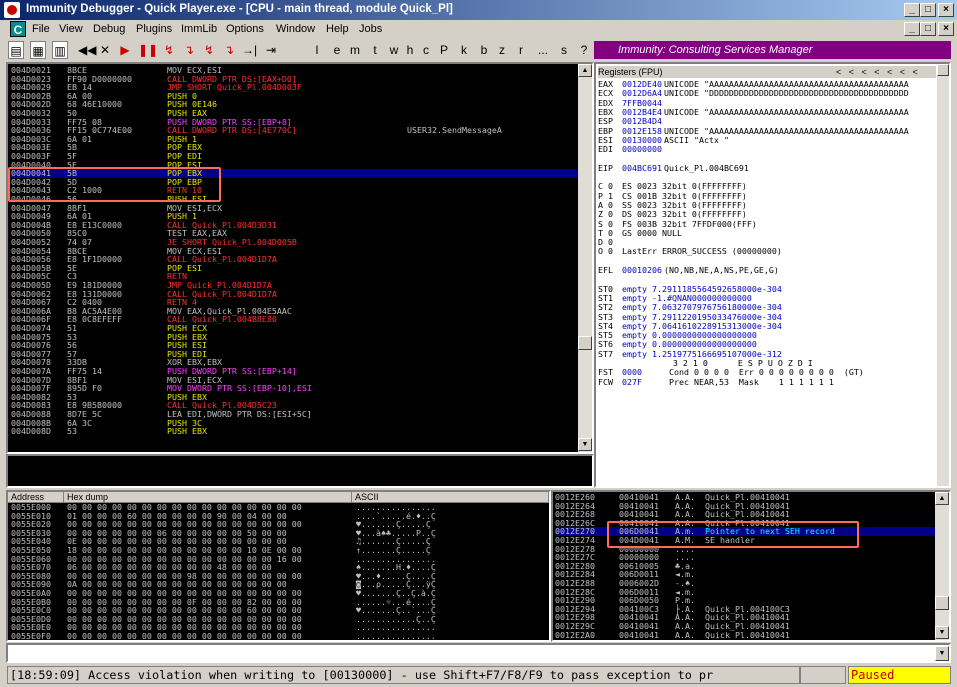 This screenshot has width=957, height=687. What do you see at coordinates (767, 233) in the screenshot?
I see `register-line: T 0 GS 0000 NULL` at bounding box center [767, 233].